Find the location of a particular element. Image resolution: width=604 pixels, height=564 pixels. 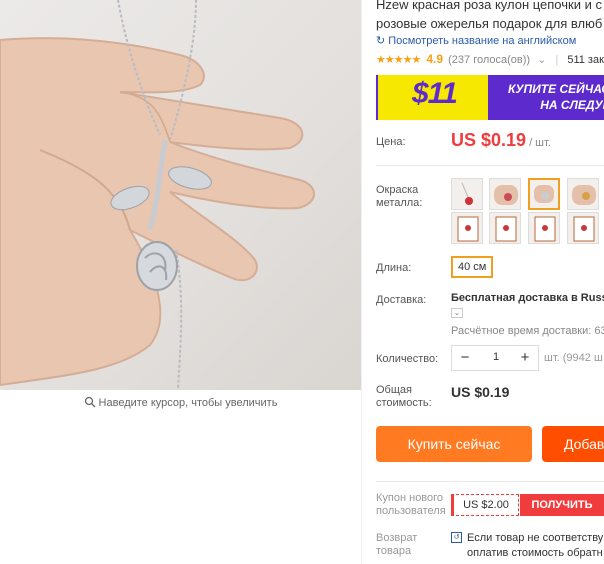

promo-amount-box: $11 is located at coordinates (433, 97).